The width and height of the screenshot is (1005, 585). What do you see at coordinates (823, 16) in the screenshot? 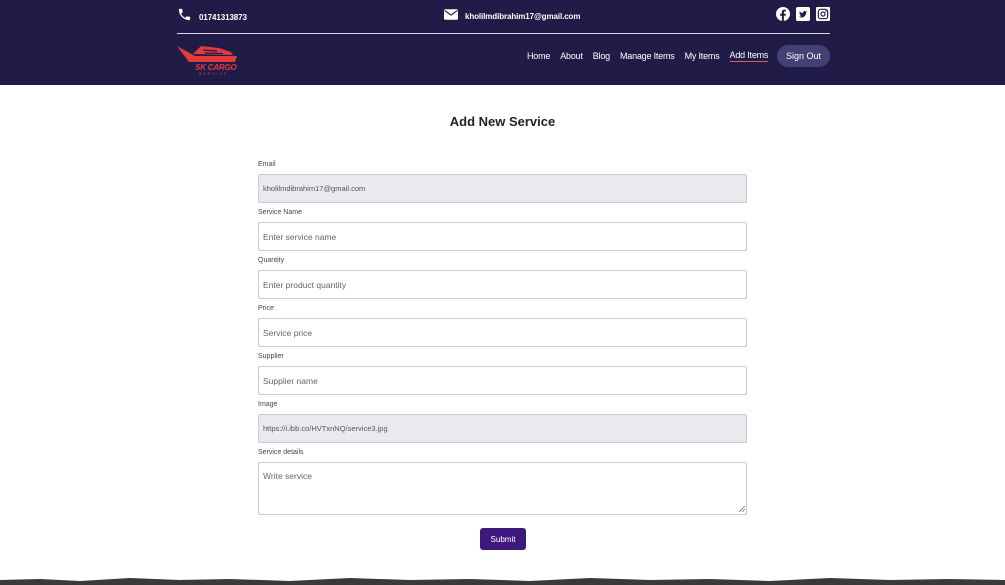
I see `instagram-icon` at bounding box center [823, 16].